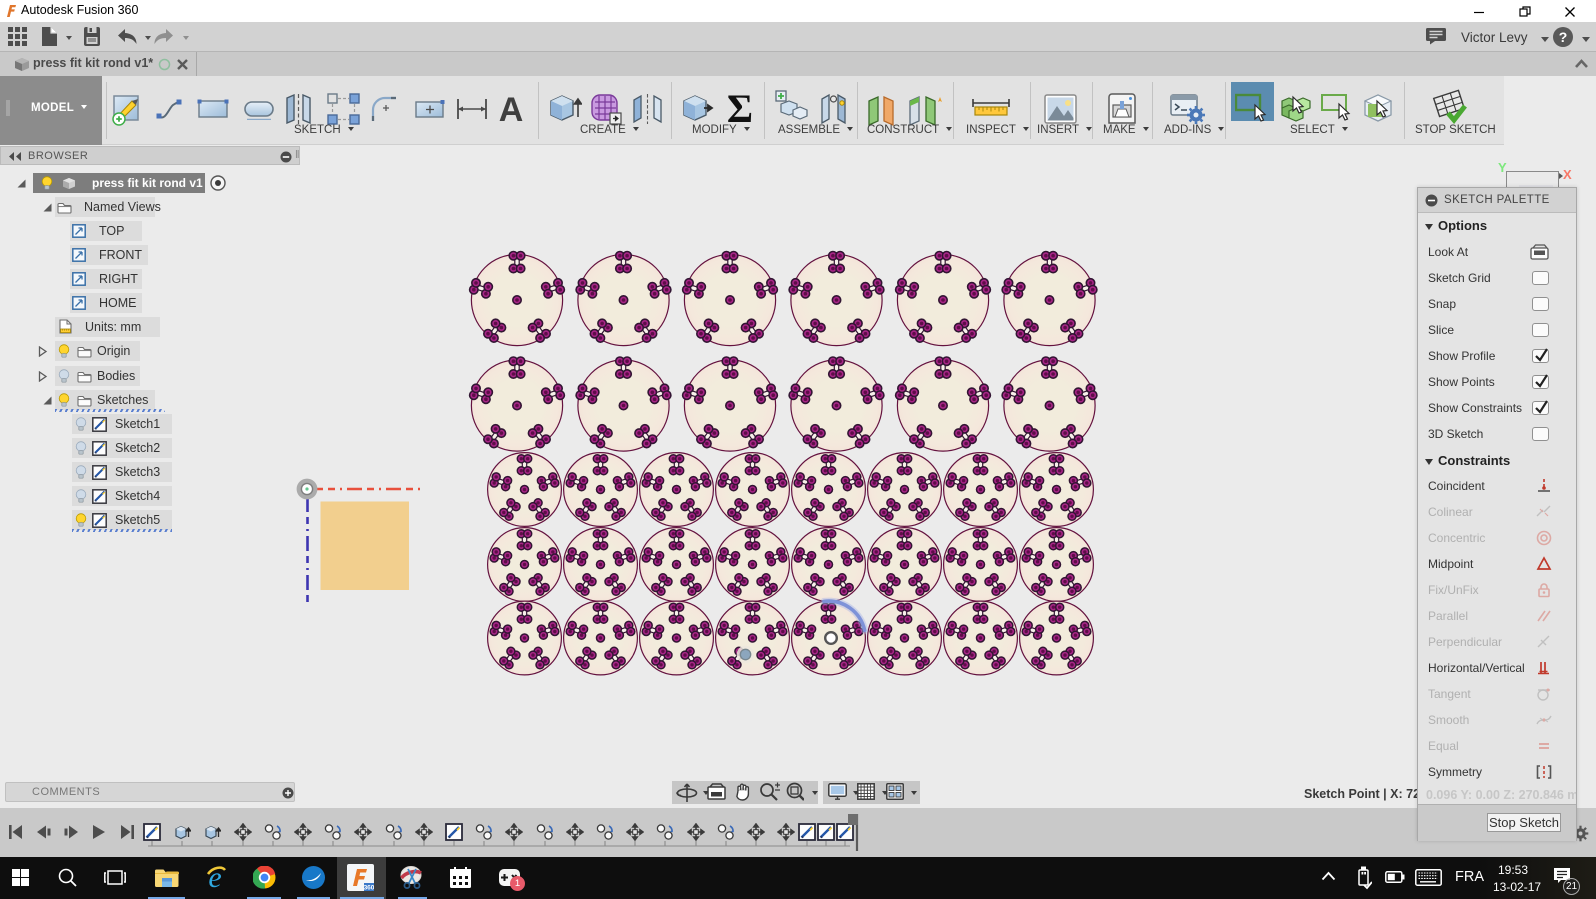  I want to click on svg-text: Σ, so click(740, 109).